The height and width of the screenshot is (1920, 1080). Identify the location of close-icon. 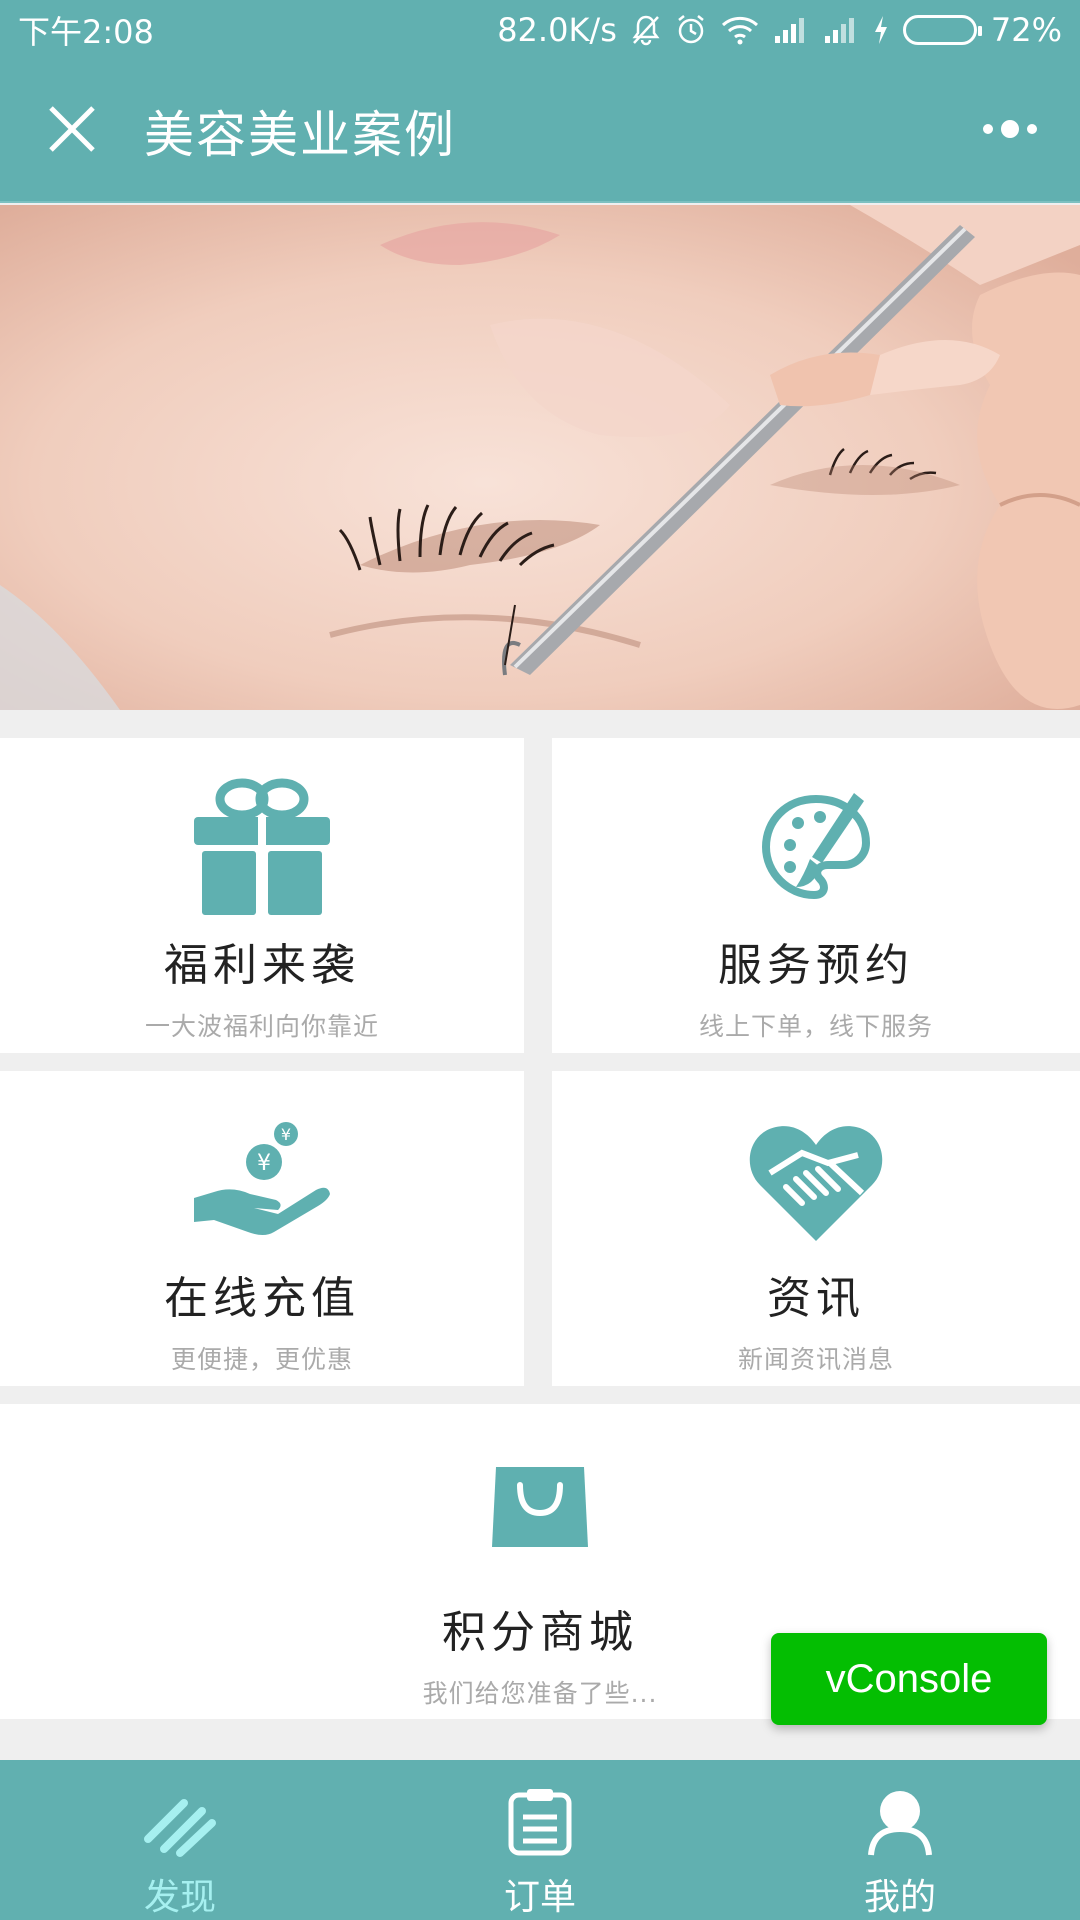
(72, 131).